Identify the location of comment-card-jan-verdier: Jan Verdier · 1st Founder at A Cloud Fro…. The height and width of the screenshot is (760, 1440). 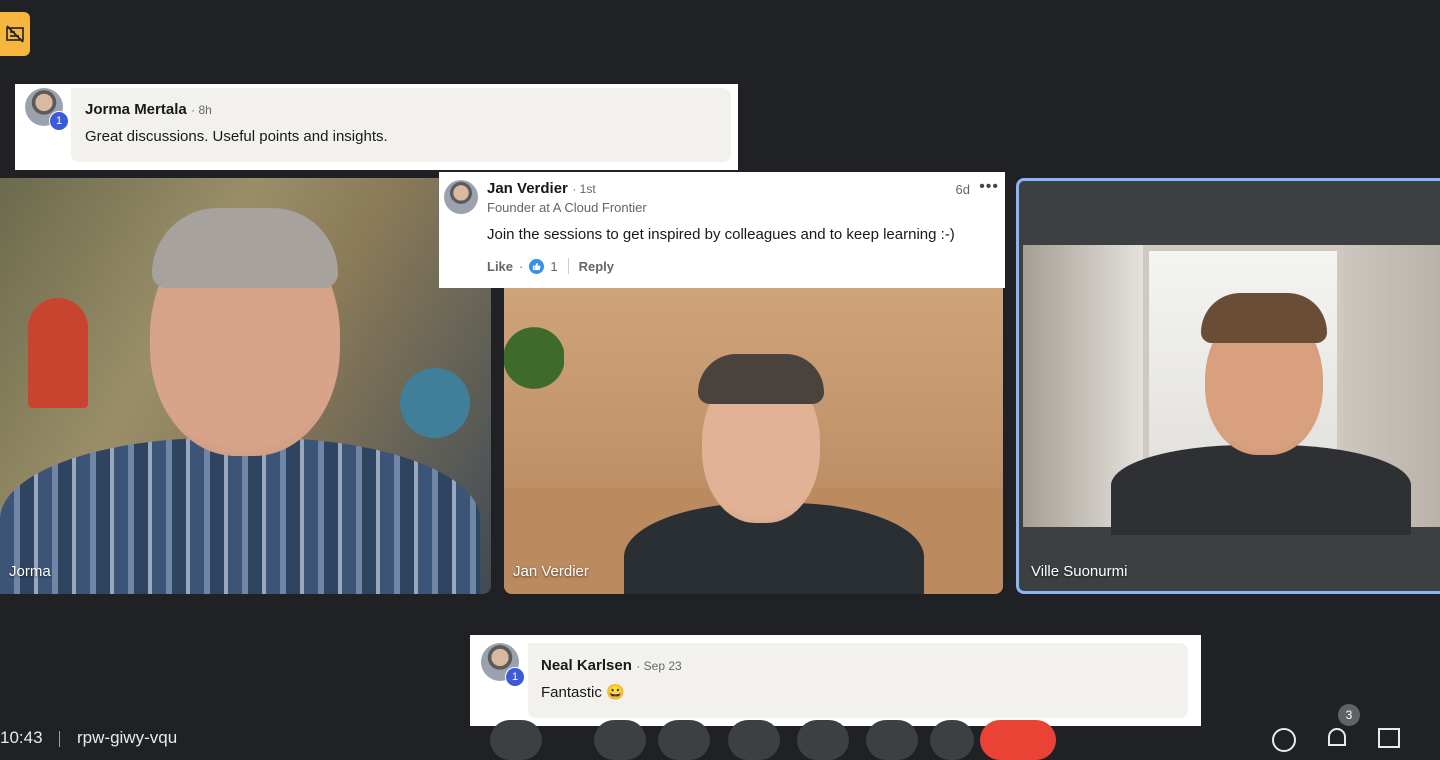
(722, 230).